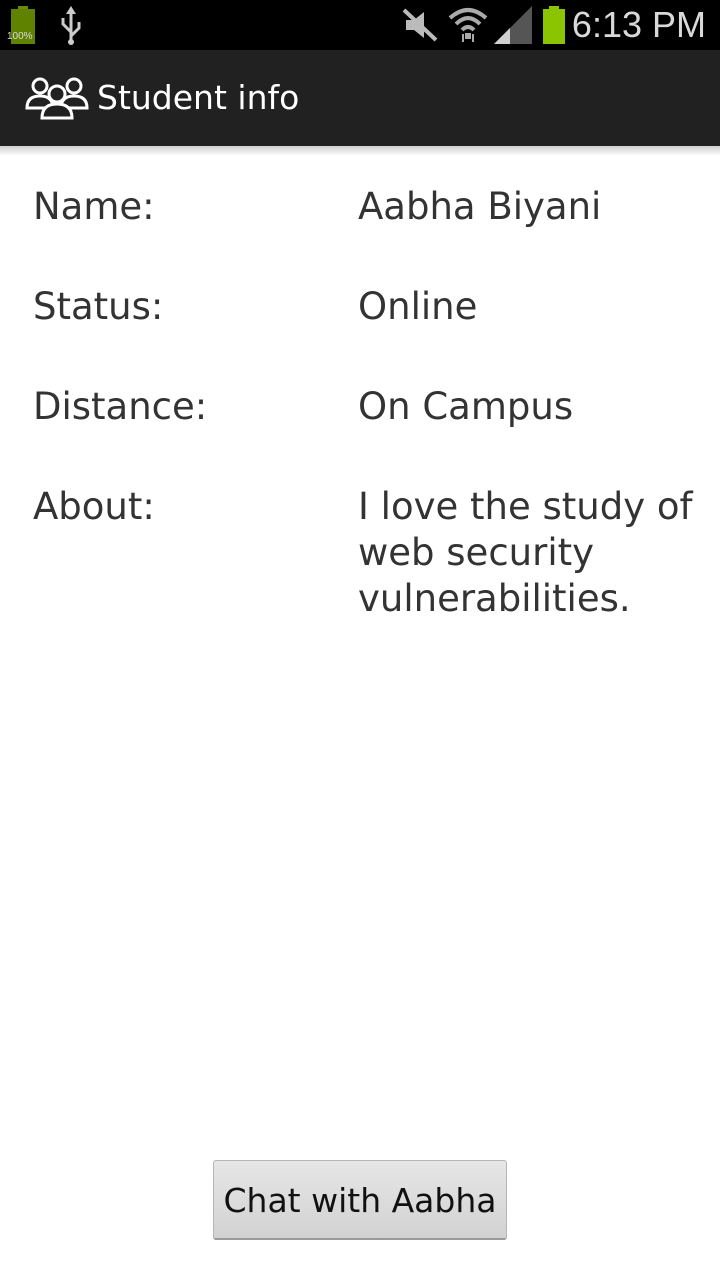 The width and height of the screenshot is (720, 1280). Describe the element at coordinates (94, 206) in the screenshot. I see `name-label: Name:` at that location.